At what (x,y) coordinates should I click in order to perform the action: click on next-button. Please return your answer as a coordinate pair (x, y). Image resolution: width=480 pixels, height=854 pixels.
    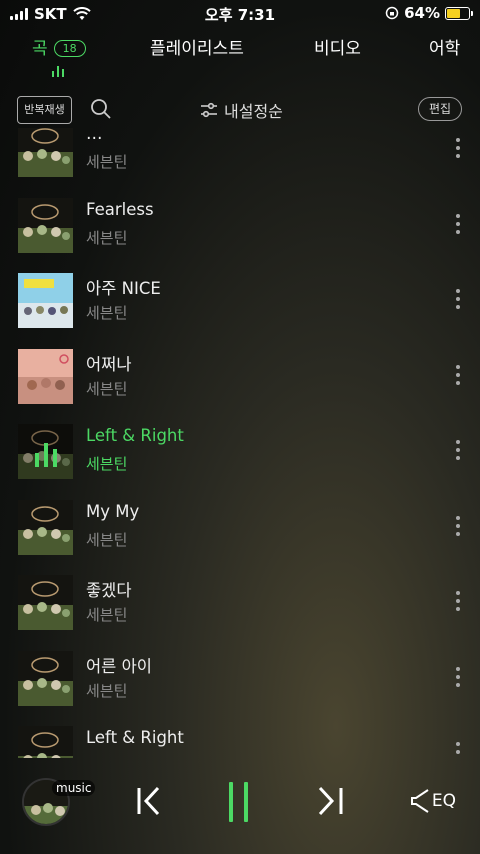
    Looking at the image, I should click on (331, 803).